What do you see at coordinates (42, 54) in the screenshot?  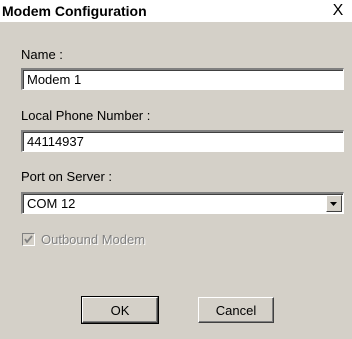 I see `name-label: Name :` at bounding box center [42, 54].